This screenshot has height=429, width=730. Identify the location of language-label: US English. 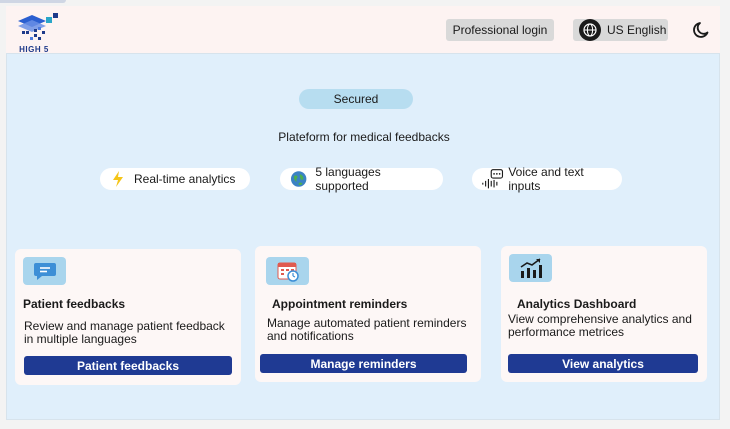
(637, 30).